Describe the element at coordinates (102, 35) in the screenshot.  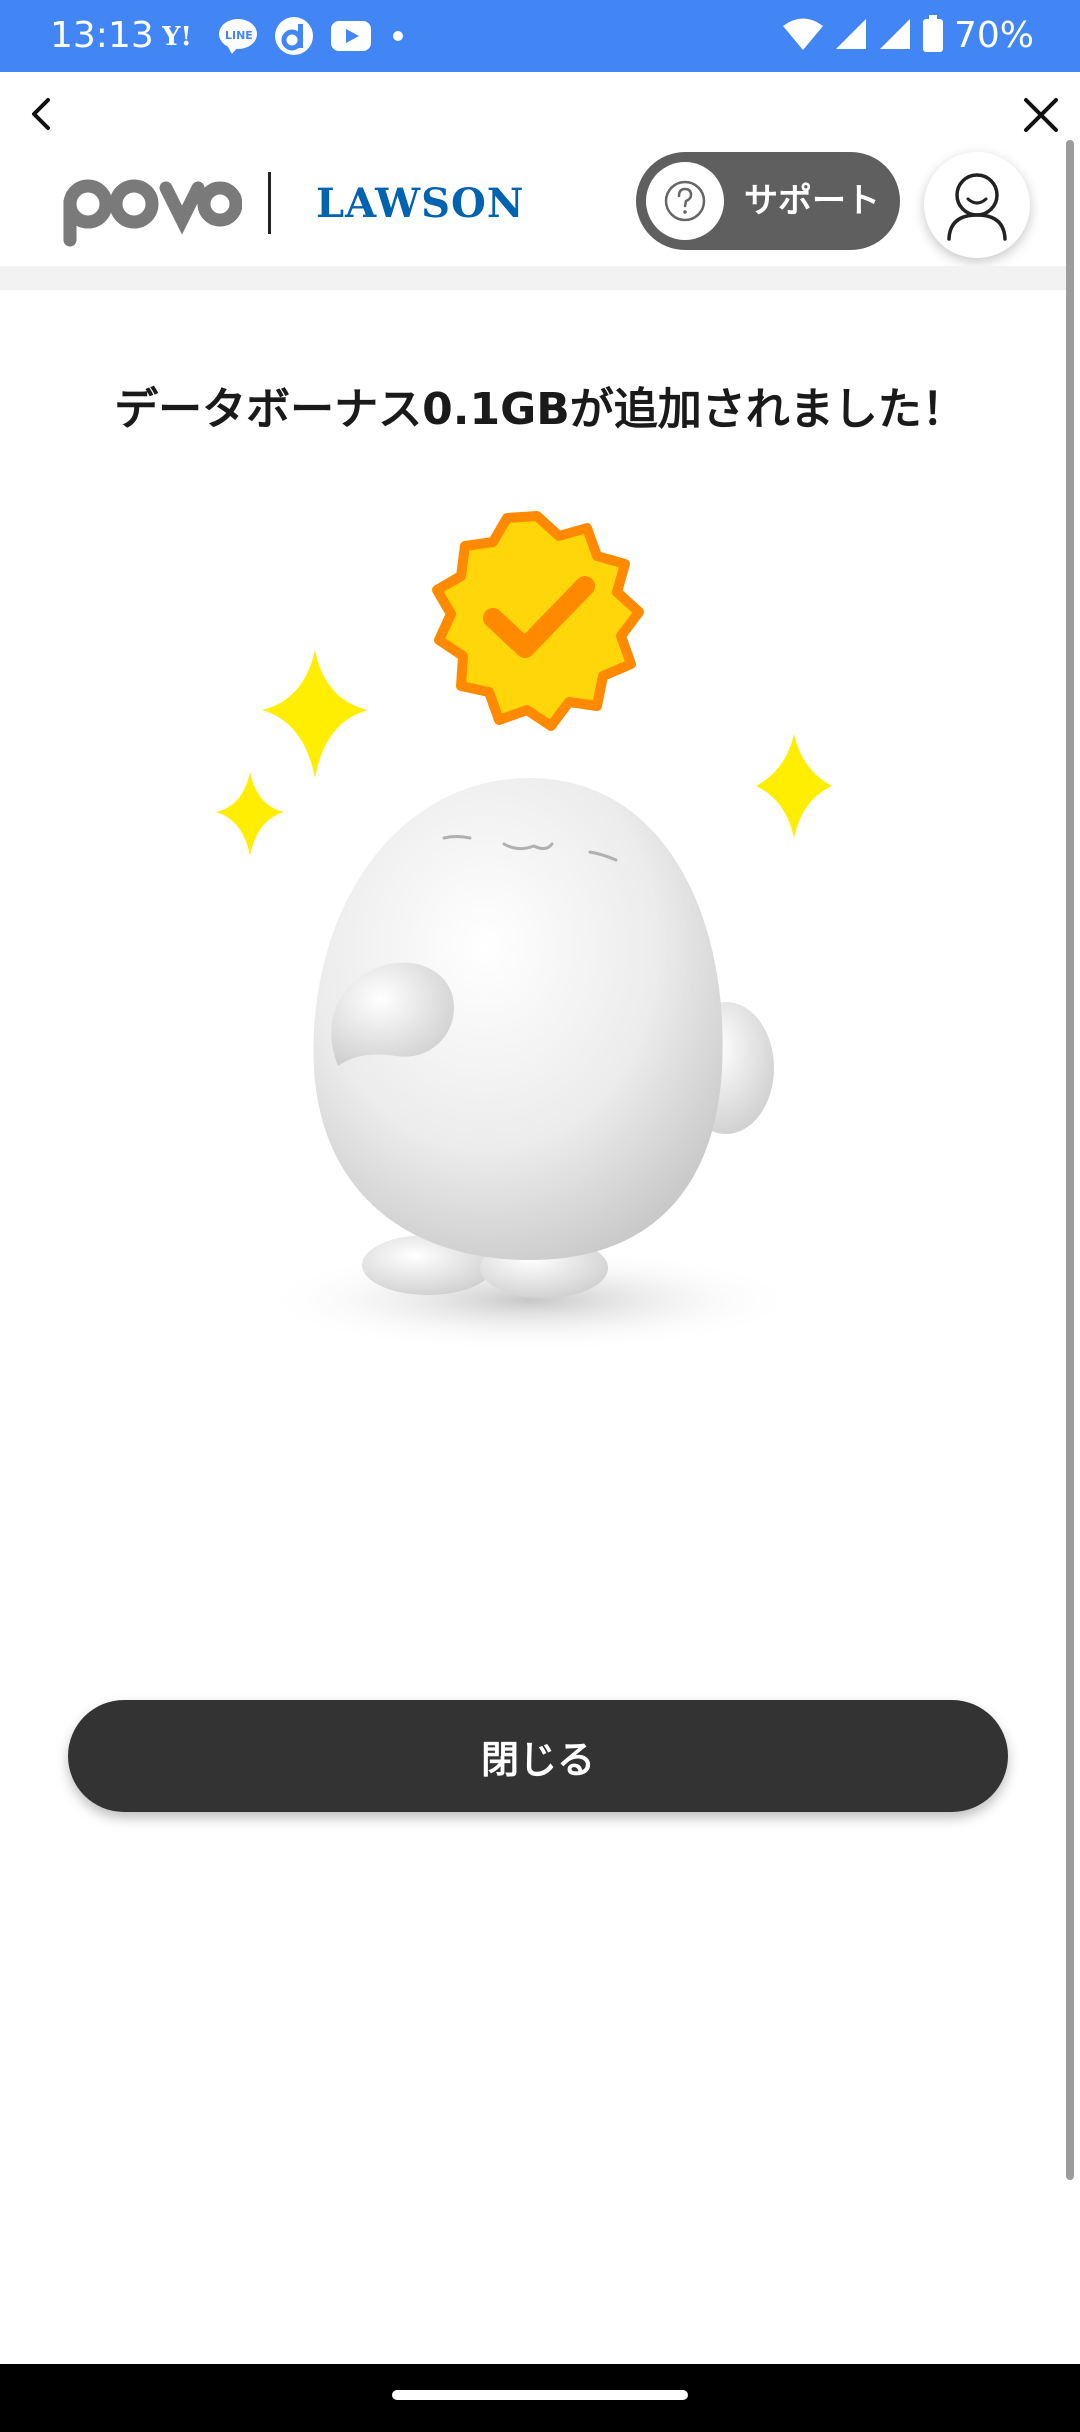
I see `status-time: 13:13` at that location.